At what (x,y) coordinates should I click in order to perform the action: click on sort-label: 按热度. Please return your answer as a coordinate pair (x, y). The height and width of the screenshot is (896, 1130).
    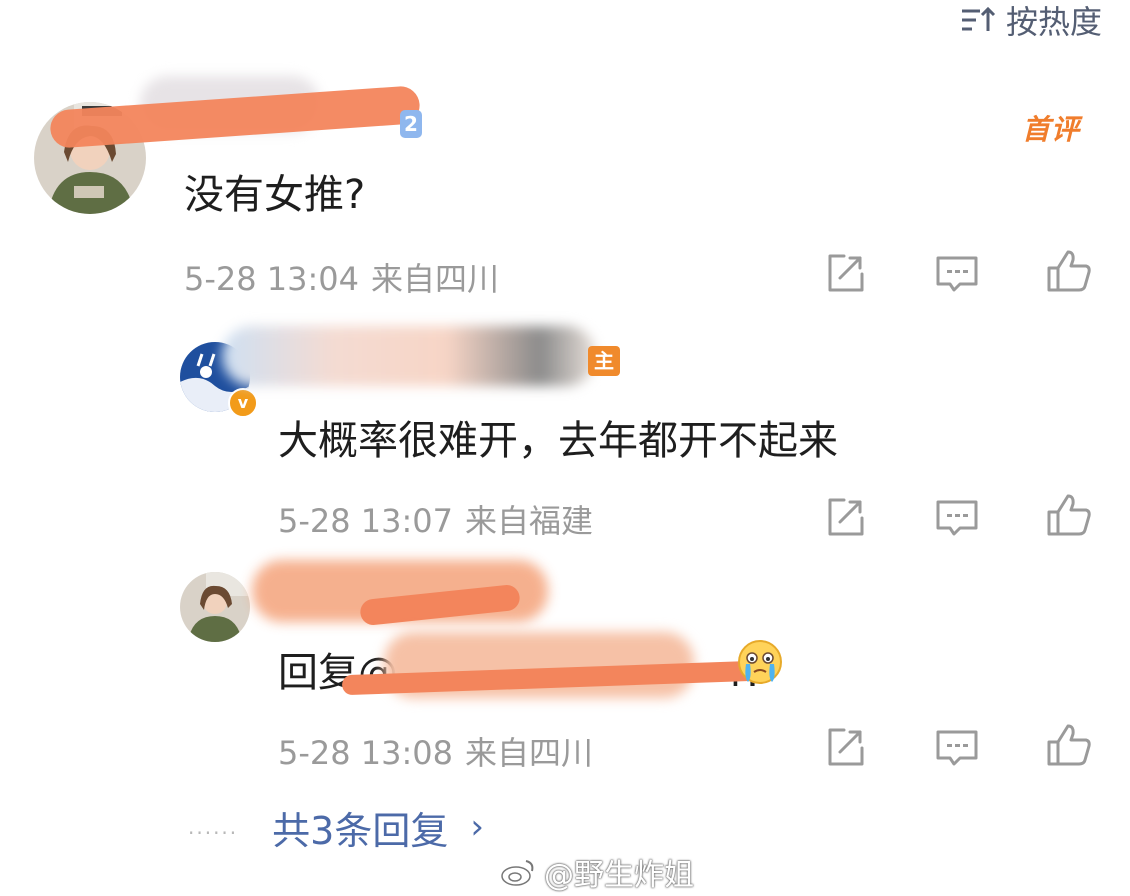
    Looking at the image, I should click on (1053, 22).